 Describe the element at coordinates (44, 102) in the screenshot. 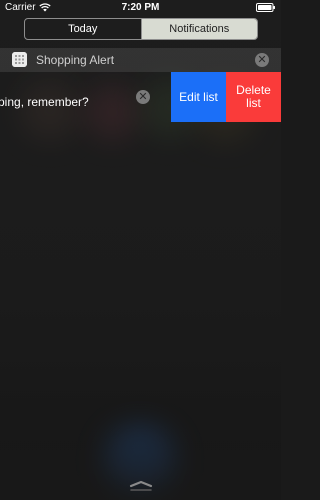

I see `notification-message: ping, remember?` at that location.